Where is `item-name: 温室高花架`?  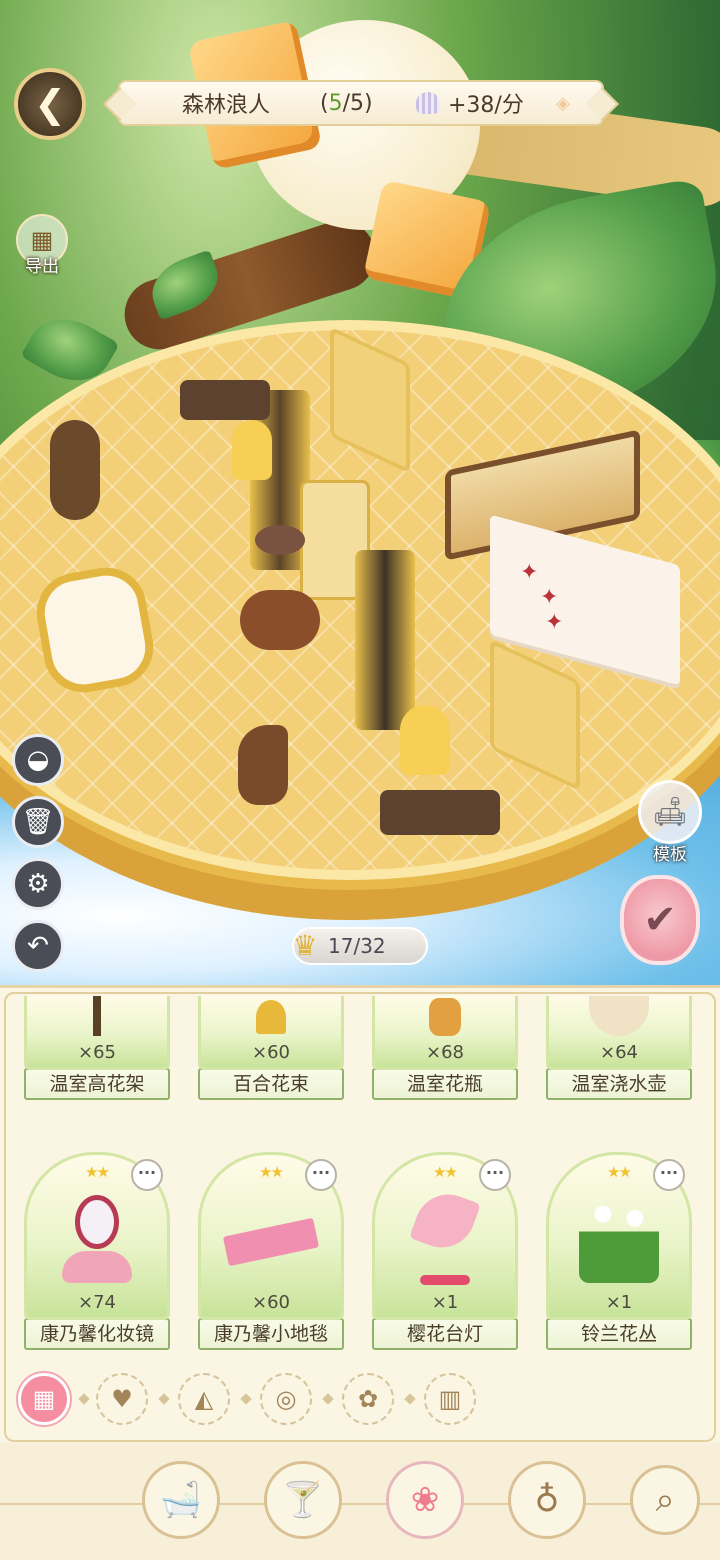 item-name: 温室高花架 is located at coordinates (97, 1084).